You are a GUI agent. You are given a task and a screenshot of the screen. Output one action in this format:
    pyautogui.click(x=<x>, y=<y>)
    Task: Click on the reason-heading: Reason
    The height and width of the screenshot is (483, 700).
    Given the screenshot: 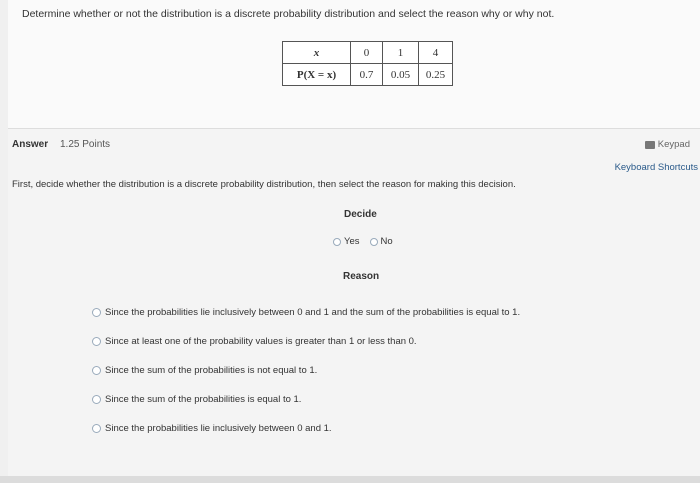 What is the action you would take?
    pyautogui.click(x=361, y=276)
    